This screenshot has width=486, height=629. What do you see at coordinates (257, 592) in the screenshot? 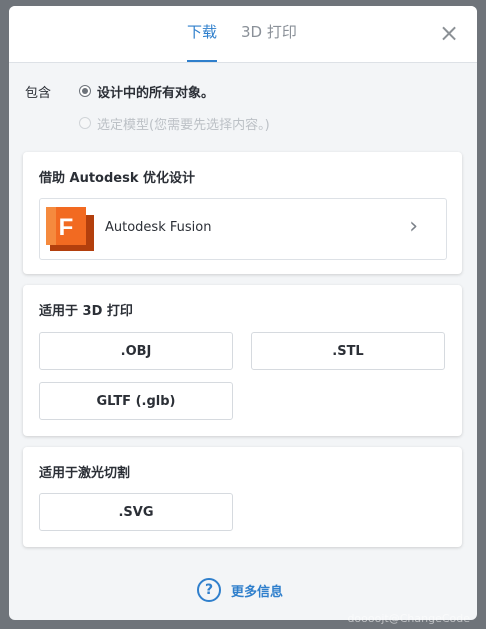
I see `more-info-label: 更多信息` at bounding box center [257, 592].